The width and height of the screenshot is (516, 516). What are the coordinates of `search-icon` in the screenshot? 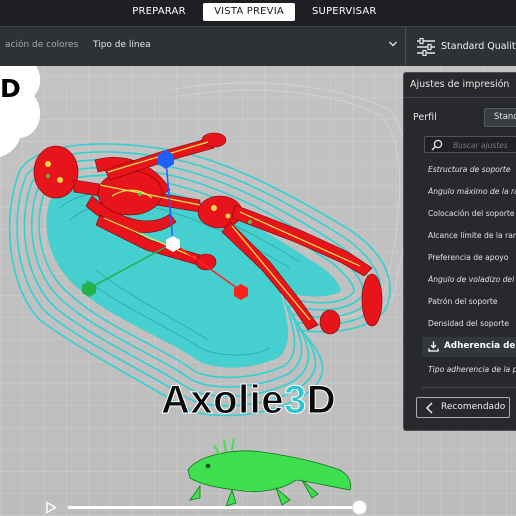 It's located at (437, 145).